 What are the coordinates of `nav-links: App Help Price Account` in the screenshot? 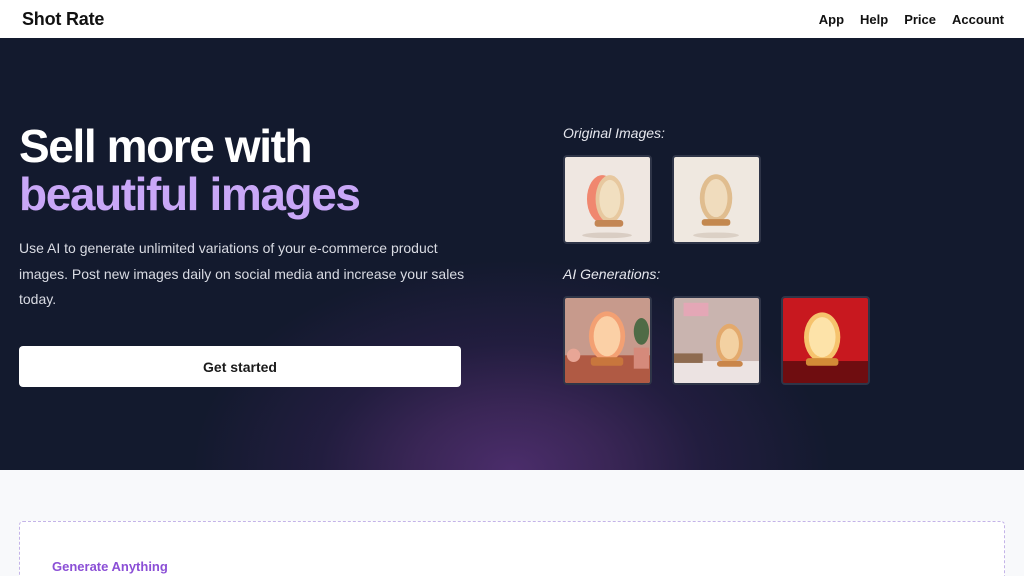 It's located at (911, 19).